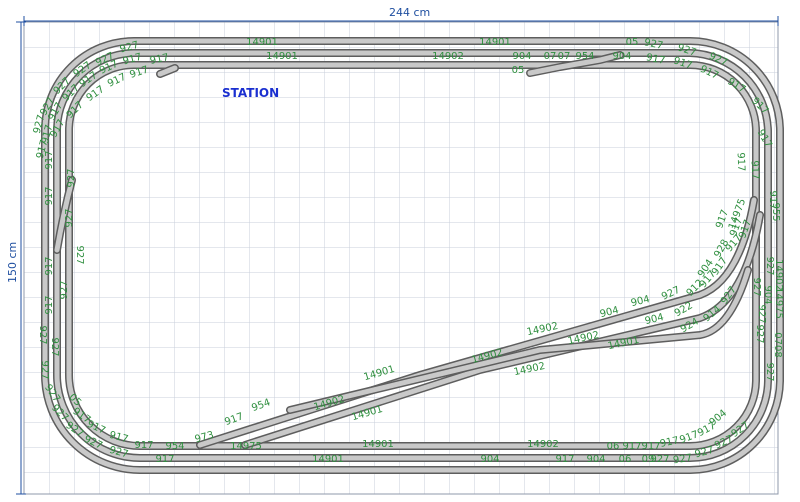  I want to click on track-part-label: 0708, so click(777, 344).